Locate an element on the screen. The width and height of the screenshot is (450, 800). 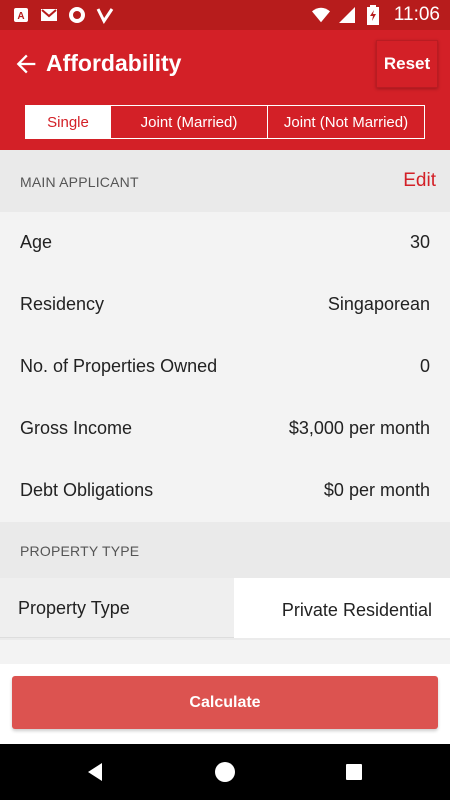
row-value: $3,000 per month is located at coordinates (359, 428).